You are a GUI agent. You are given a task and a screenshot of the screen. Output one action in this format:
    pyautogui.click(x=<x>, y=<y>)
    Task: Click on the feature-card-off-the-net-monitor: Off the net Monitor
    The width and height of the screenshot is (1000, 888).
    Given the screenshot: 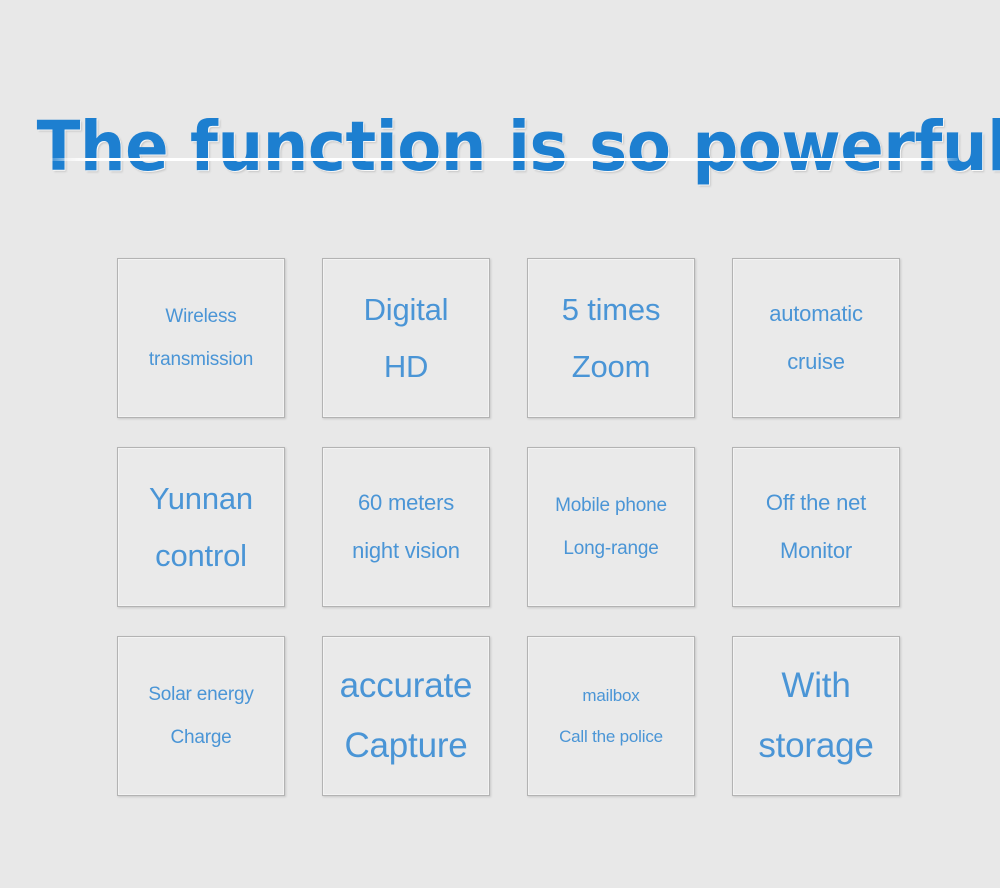 What is the action you would take?
    pyautogui.click(x=816, y=527)
    